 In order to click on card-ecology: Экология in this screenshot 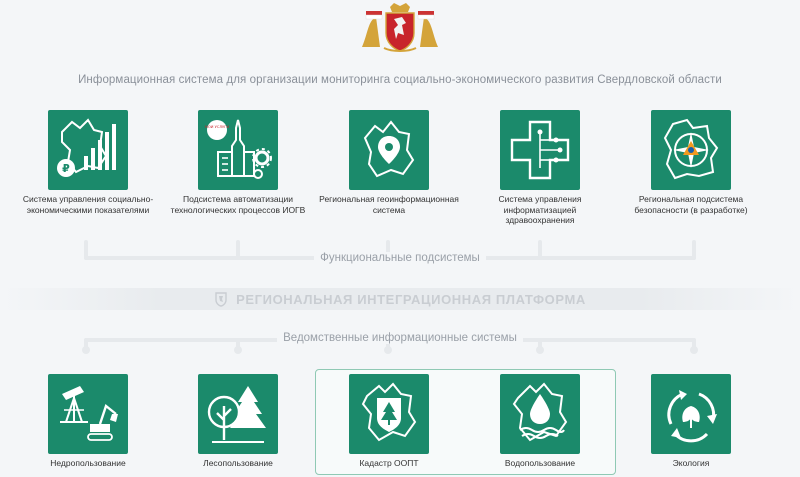, I will do `click(691, 421)`.